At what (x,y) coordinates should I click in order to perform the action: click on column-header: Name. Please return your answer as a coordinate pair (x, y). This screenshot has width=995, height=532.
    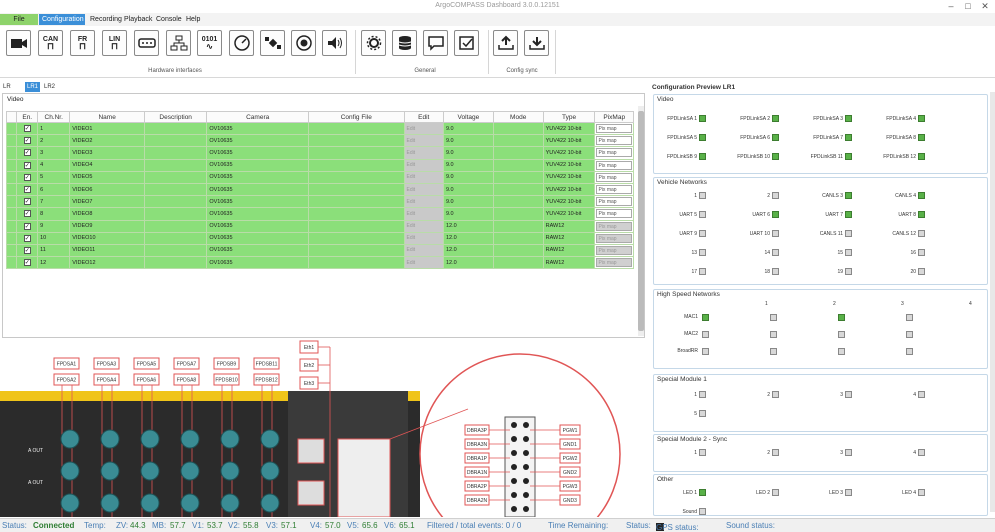
    Looking at the image, I should click on (107, 117).